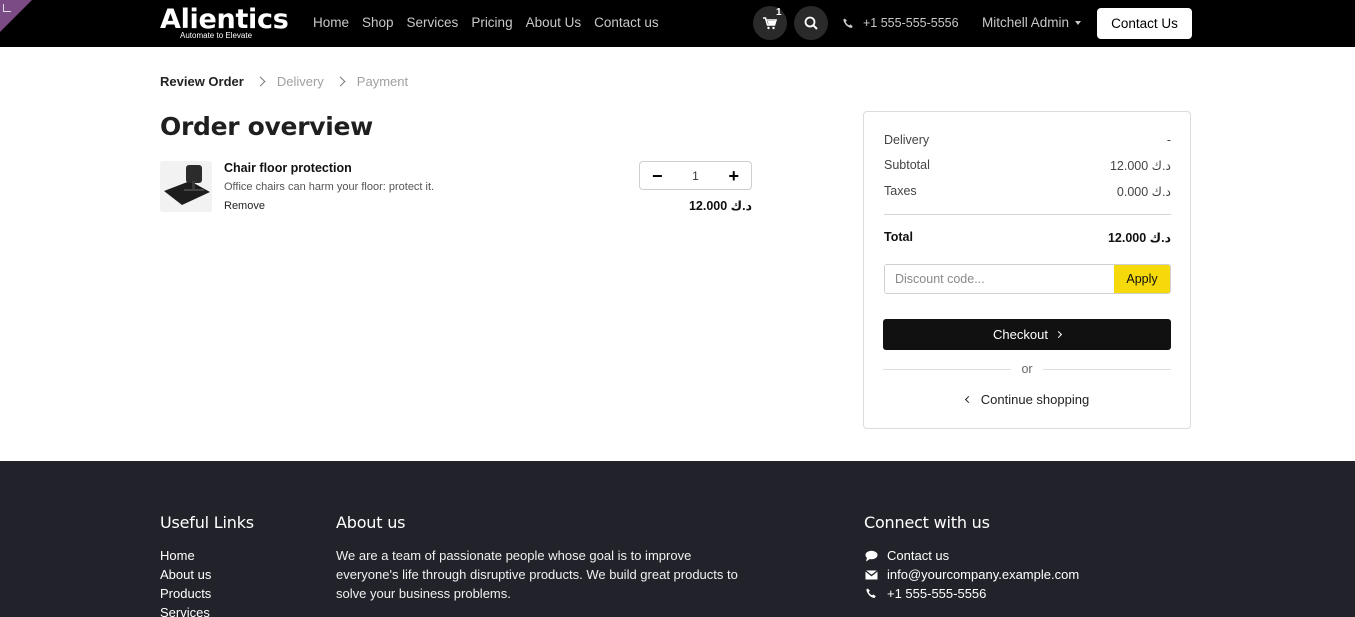 The width and height of the screenshot is (1355, 617). What do you see at coordinates (918, 555) in the screenshot?
I see `connect-contact-label: Contact us` at bounding box center [918, 555].